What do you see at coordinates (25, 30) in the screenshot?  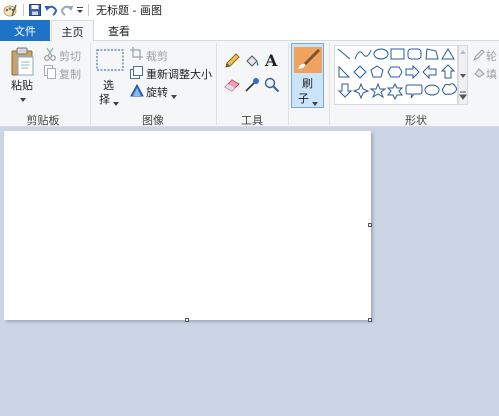 I see `tab-file: 文件` at bounding box center [25, 30].